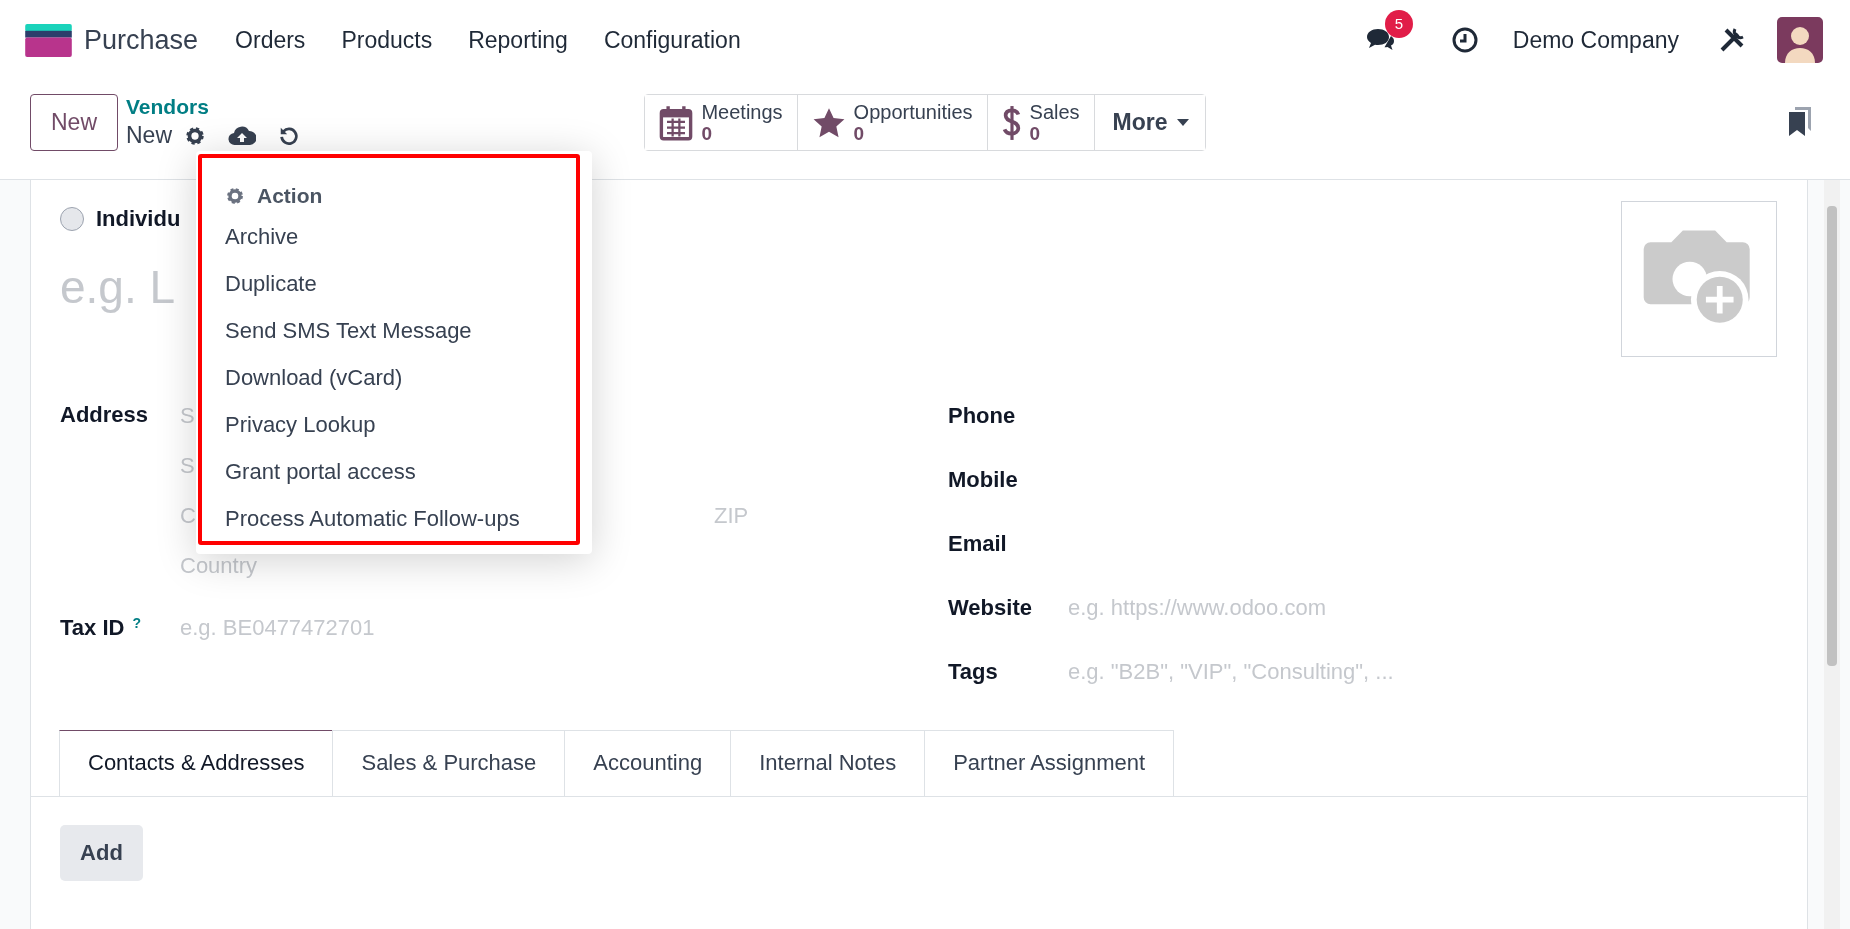 The height and width of the screenshot is (929, 1850). What do you see at coordinates (196, 763) in the screenshot?
I see `notebook-tab: Contacts & Addresses` at bounding box center [196, 763].